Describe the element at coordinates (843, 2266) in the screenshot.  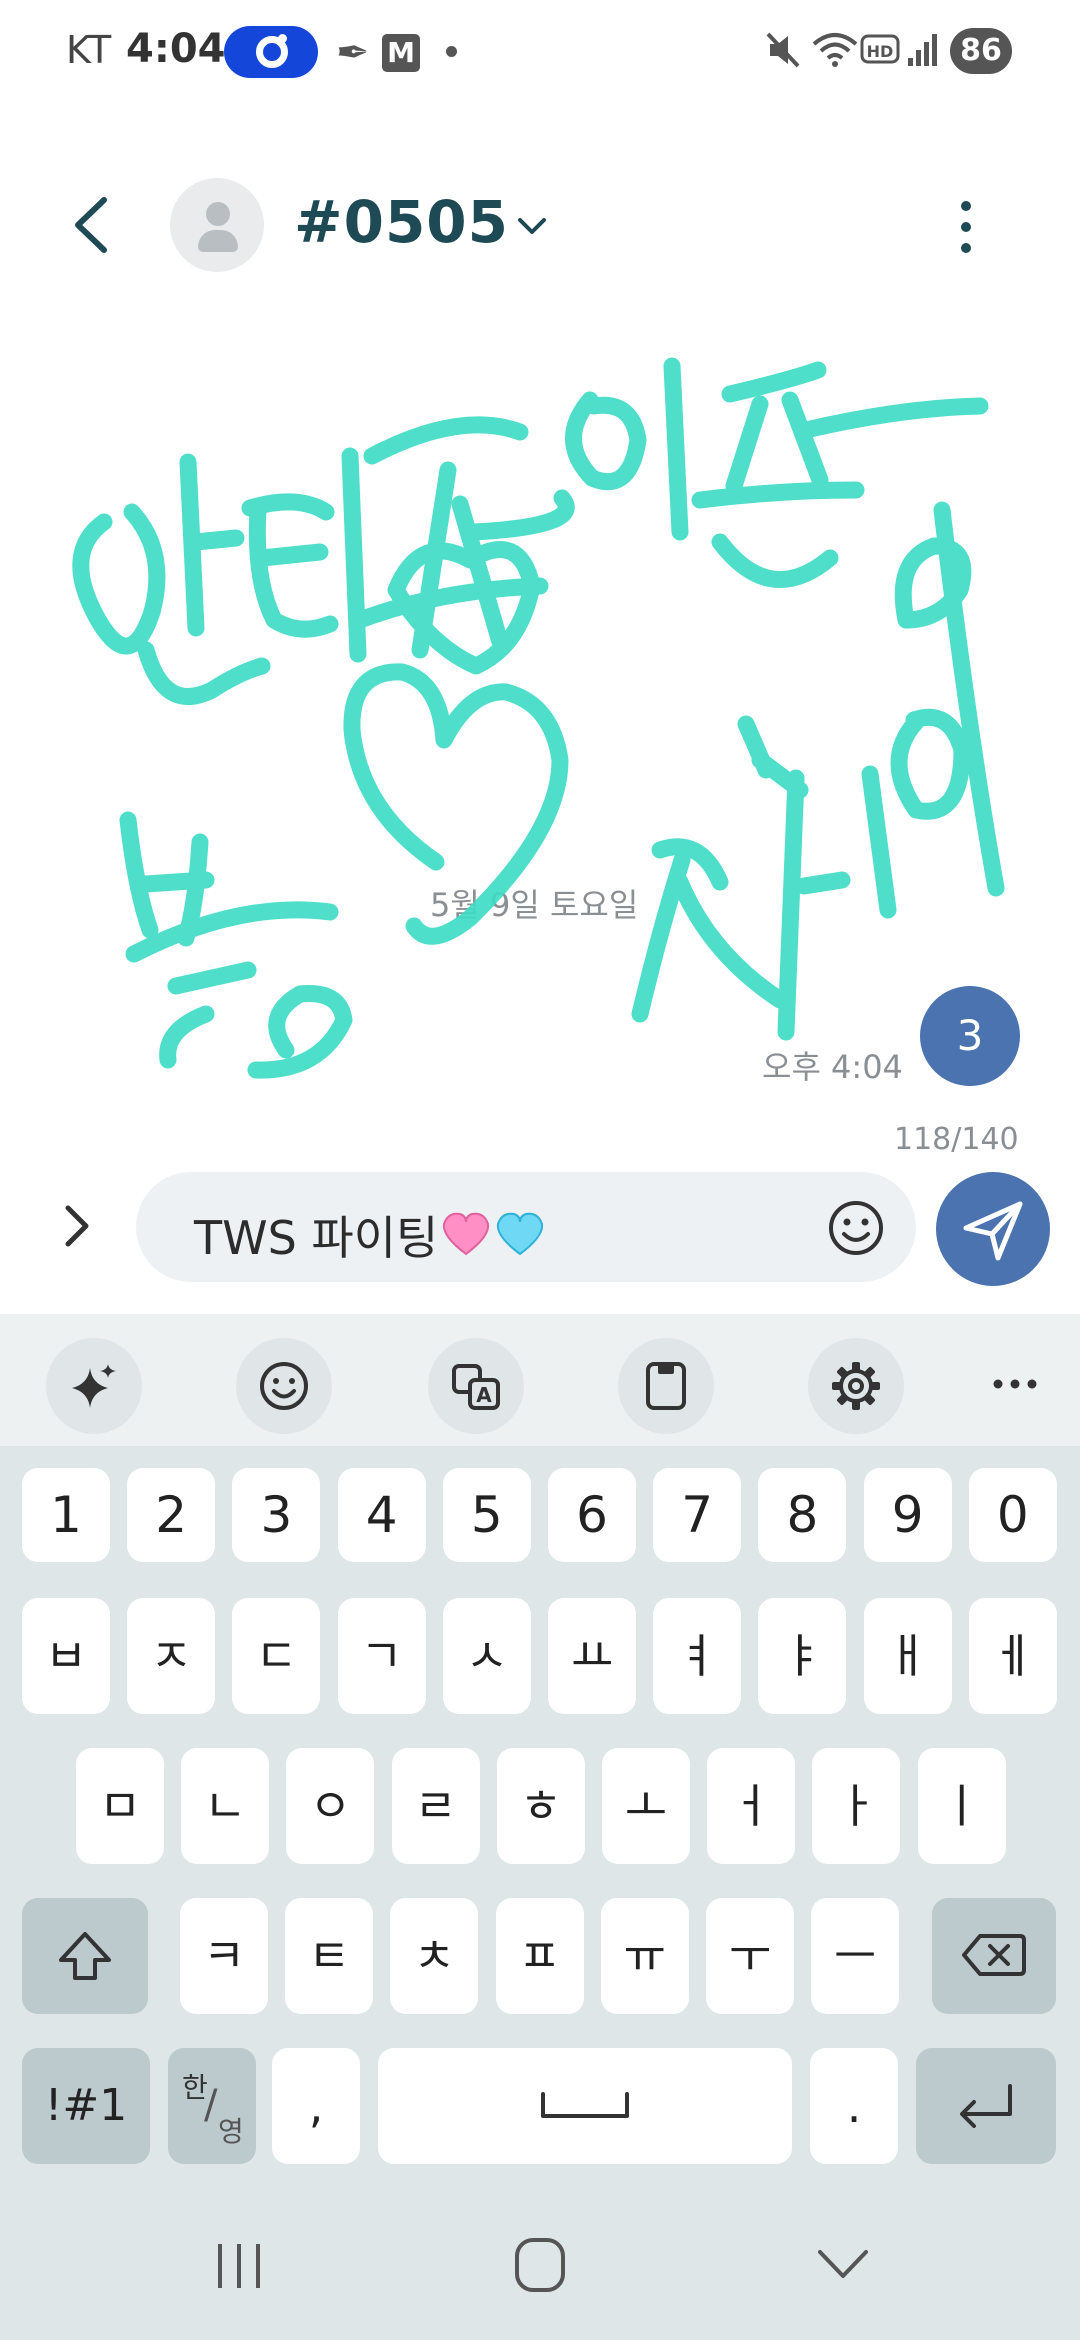
I see `back-down-icon` at that location.